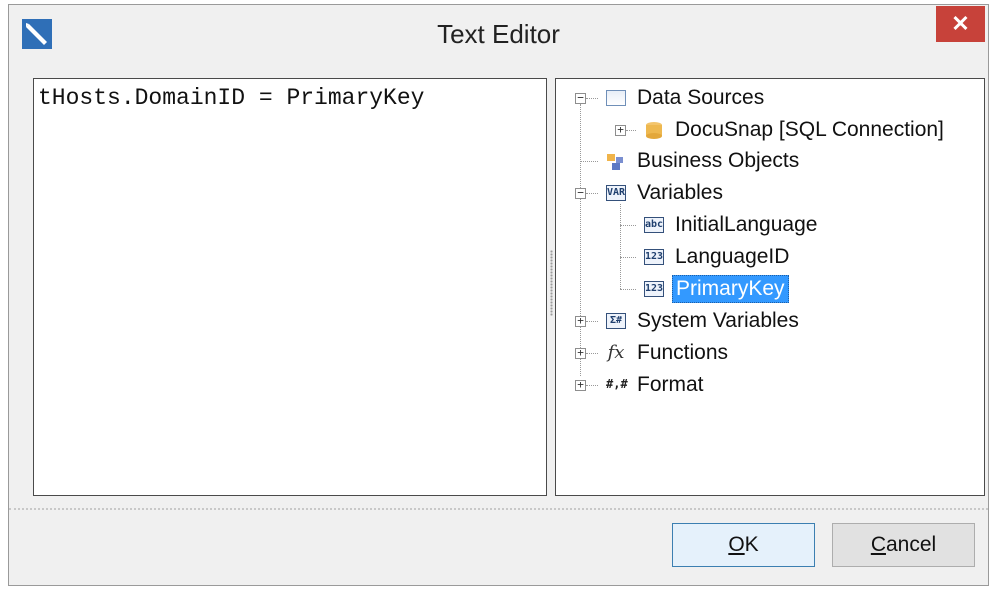 Image resolution: width=997 pixels, height=594 pixels. I want to click on tree-item-variables: VAR Variables, so click(666, 193).